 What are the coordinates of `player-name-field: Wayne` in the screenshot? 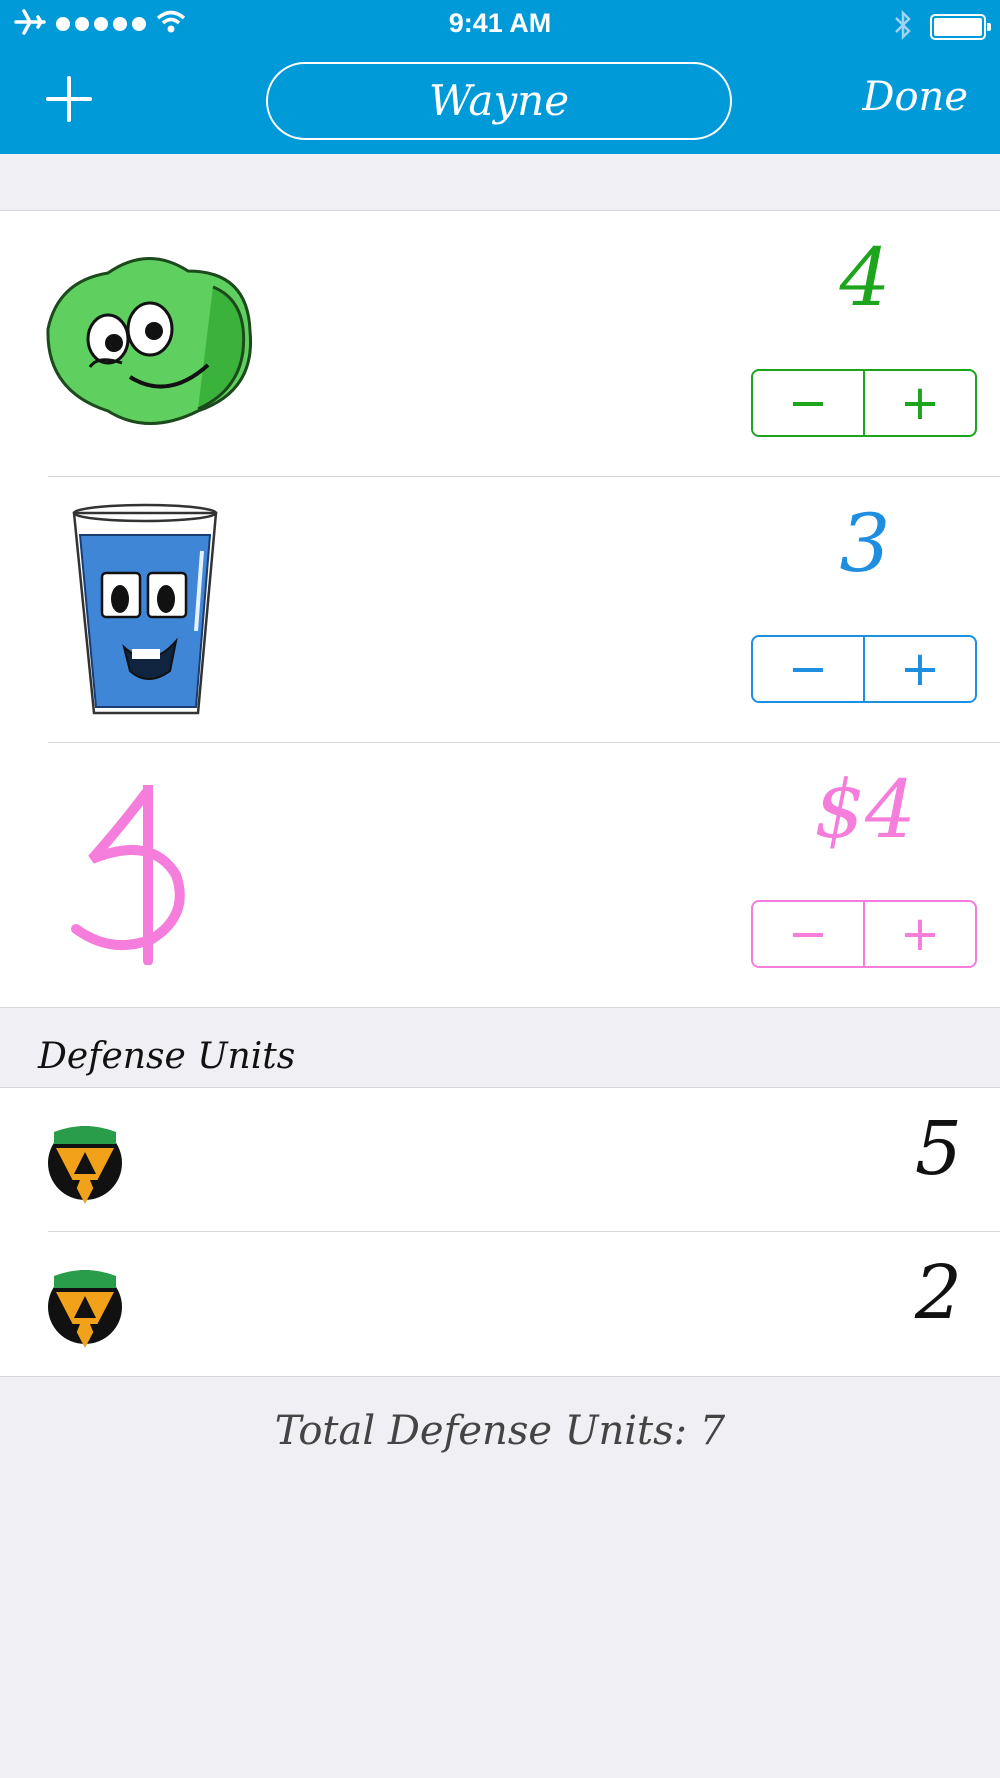 It's located at (499, 101).